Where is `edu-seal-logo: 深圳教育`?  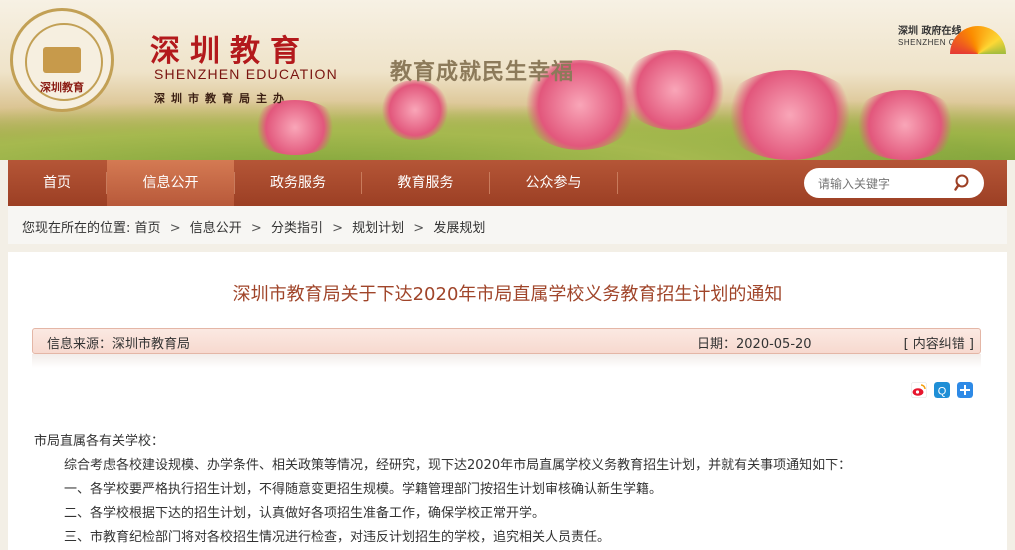 edu-seal-logo: 深圳教育 is located at coordinates (62, 60).